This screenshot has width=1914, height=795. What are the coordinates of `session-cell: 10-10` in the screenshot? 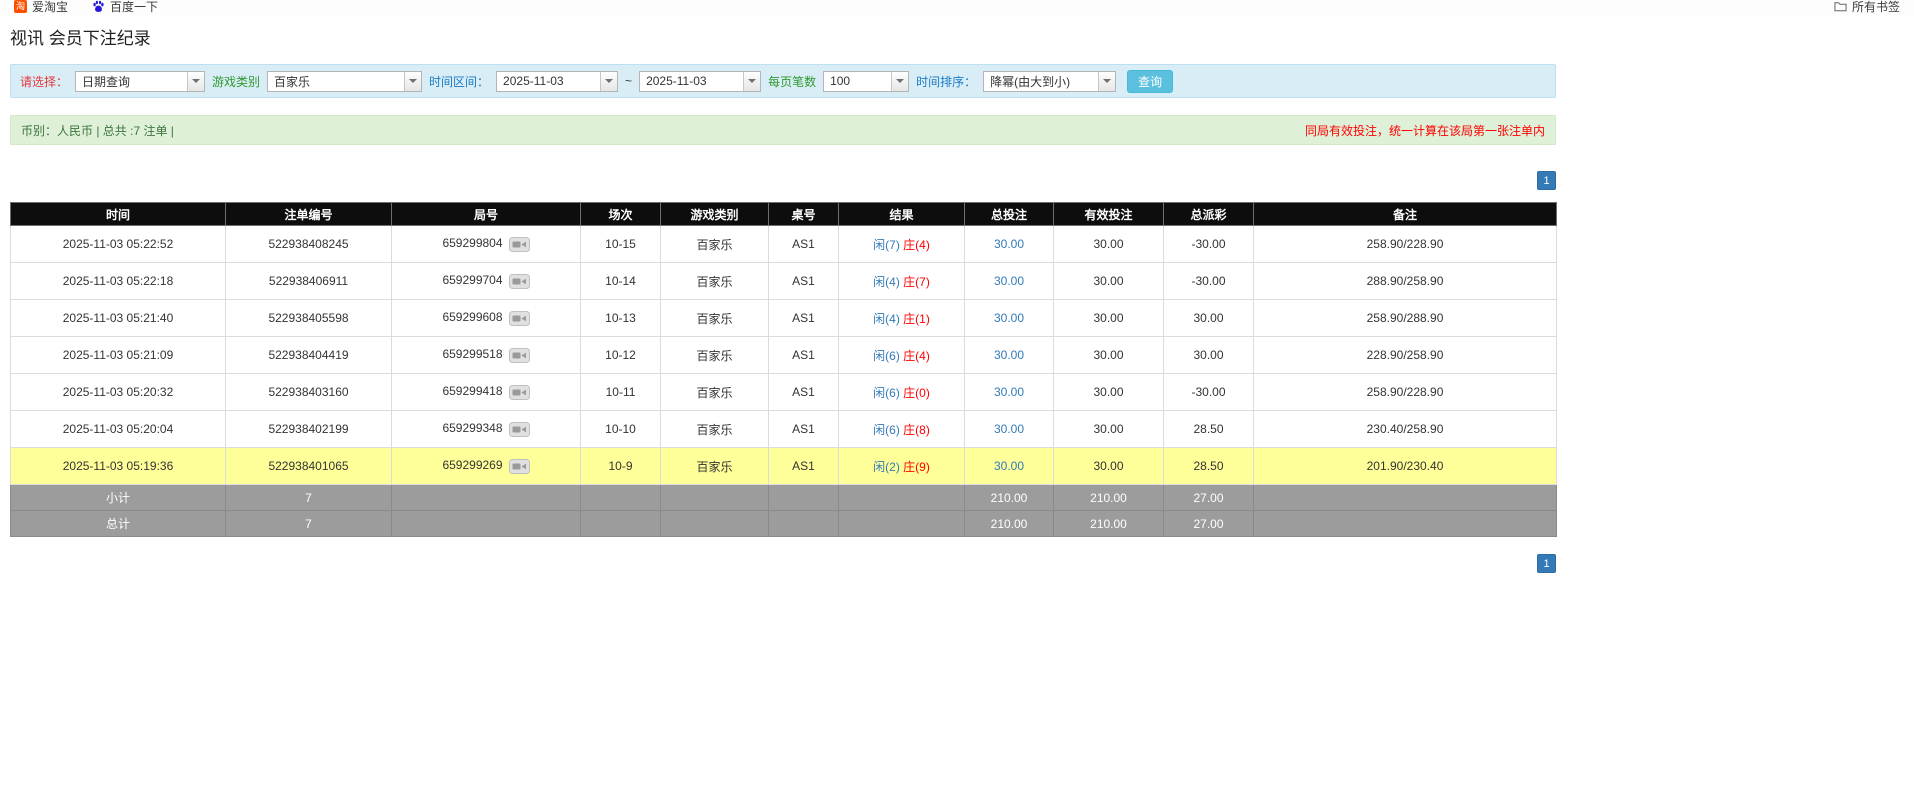 It's located at (620, 429).